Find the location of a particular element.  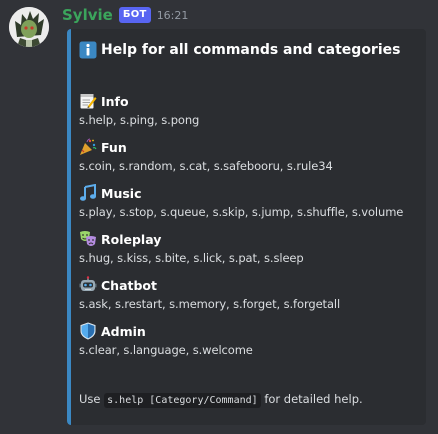

field-name: Chatbot is located at coordinates (129, 285).